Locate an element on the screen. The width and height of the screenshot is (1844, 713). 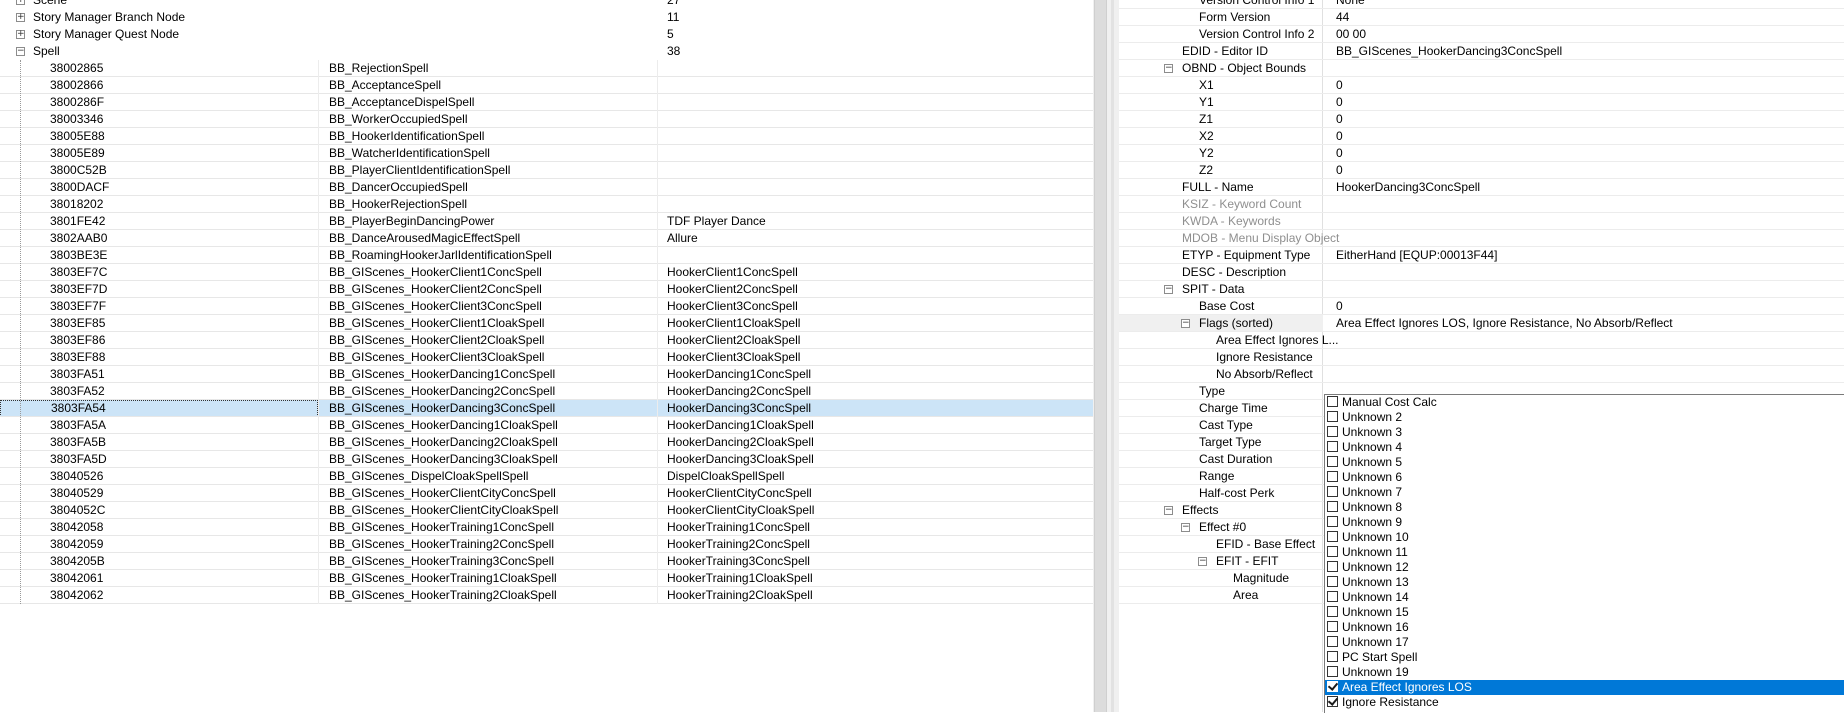
flag-option: Unknown 5 is located at coordinates (1584, 462).